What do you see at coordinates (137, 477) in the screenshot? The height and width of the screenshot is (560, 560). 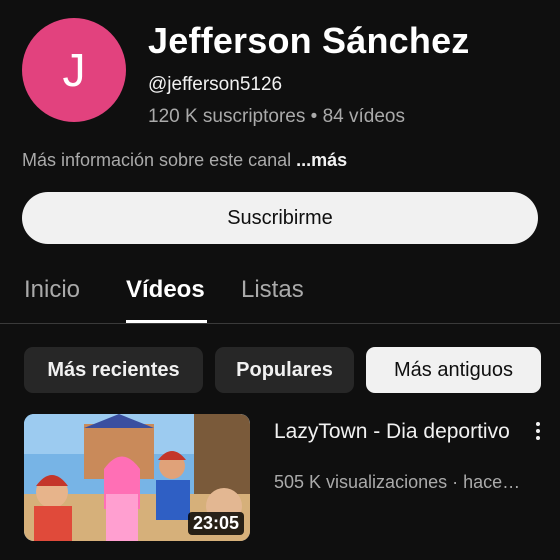 I see `video-thumbnail: 23:05` at bounding box center [137, 477].